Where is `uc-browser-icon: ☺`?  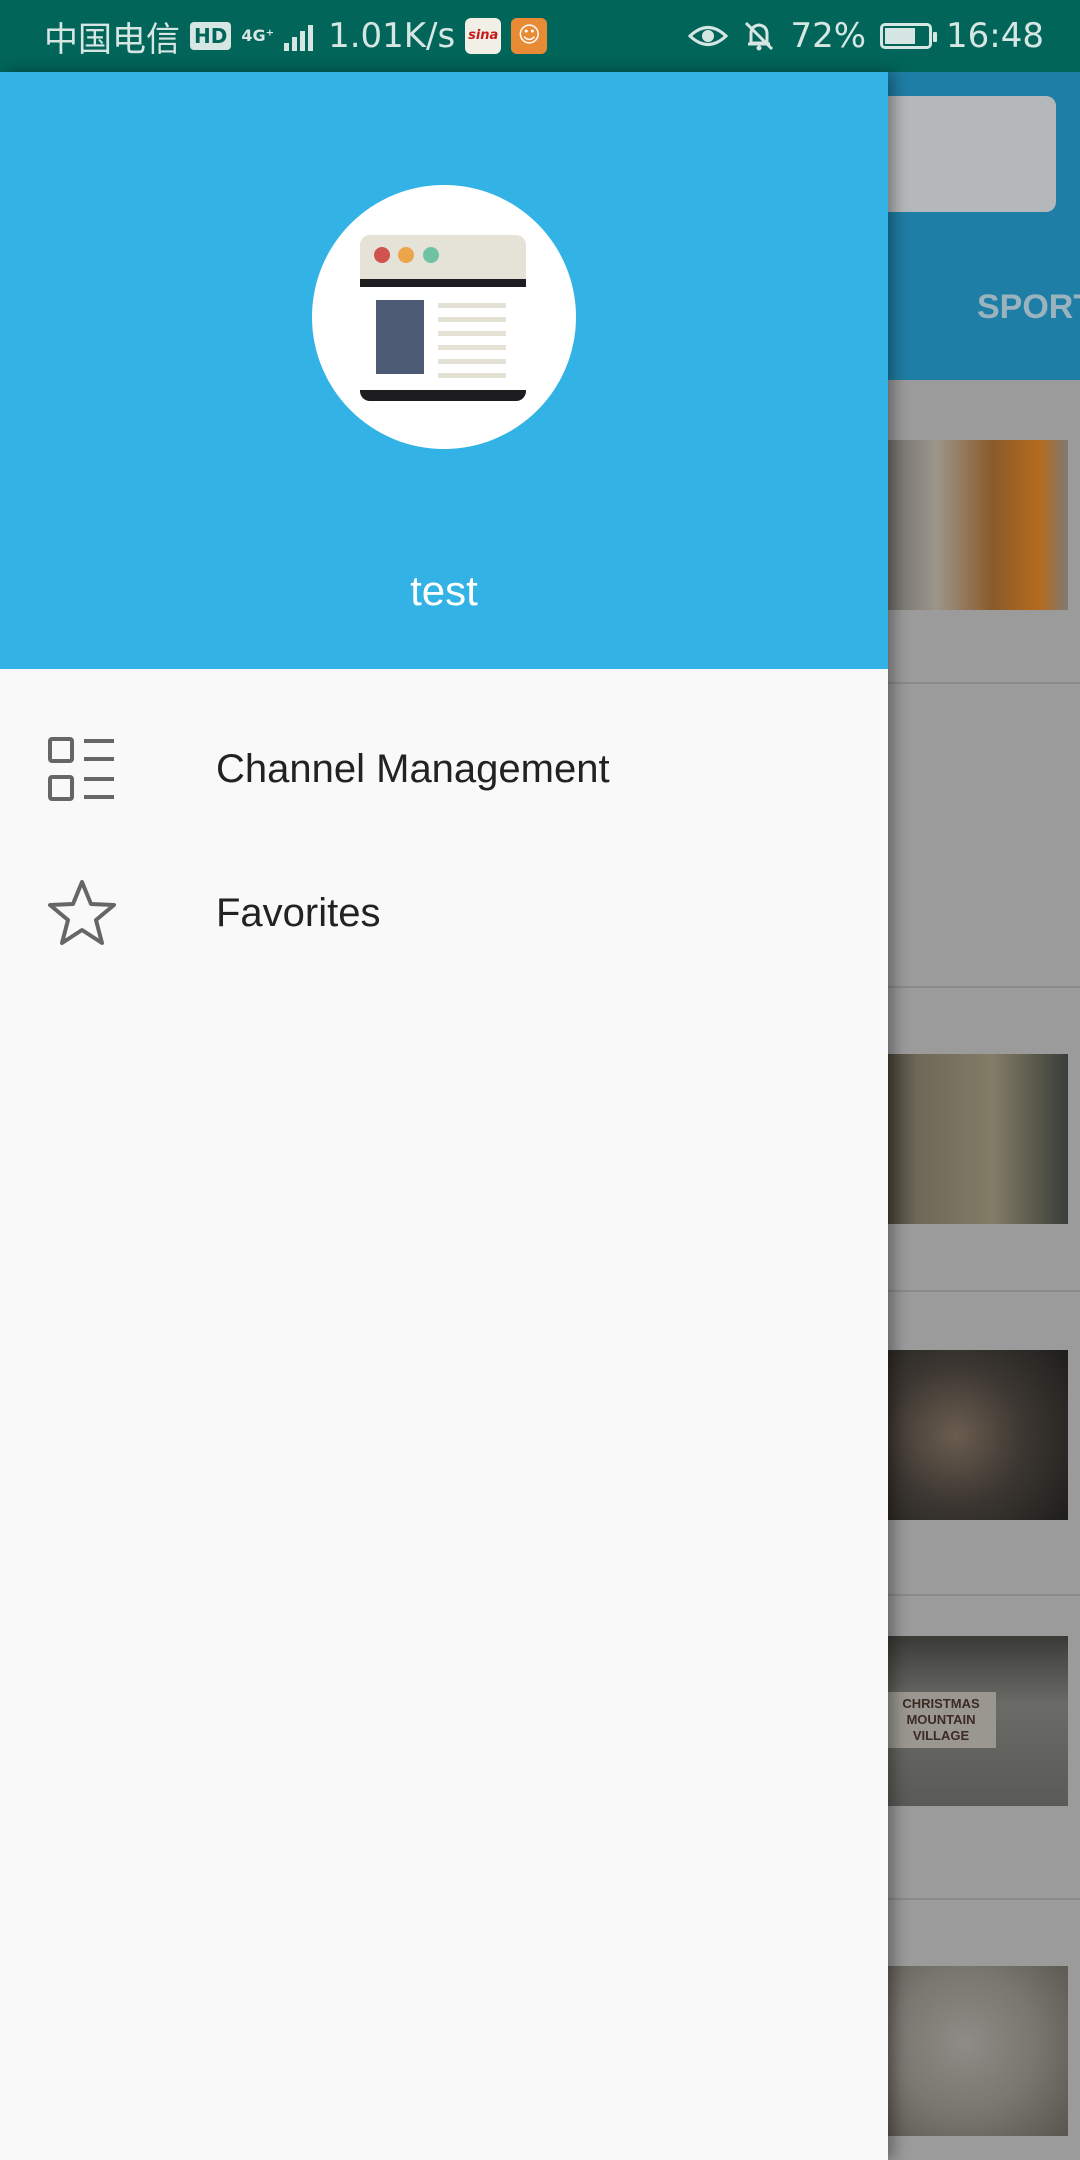 uc-browser-icon: ☺ is located at coordinates (529, 36).